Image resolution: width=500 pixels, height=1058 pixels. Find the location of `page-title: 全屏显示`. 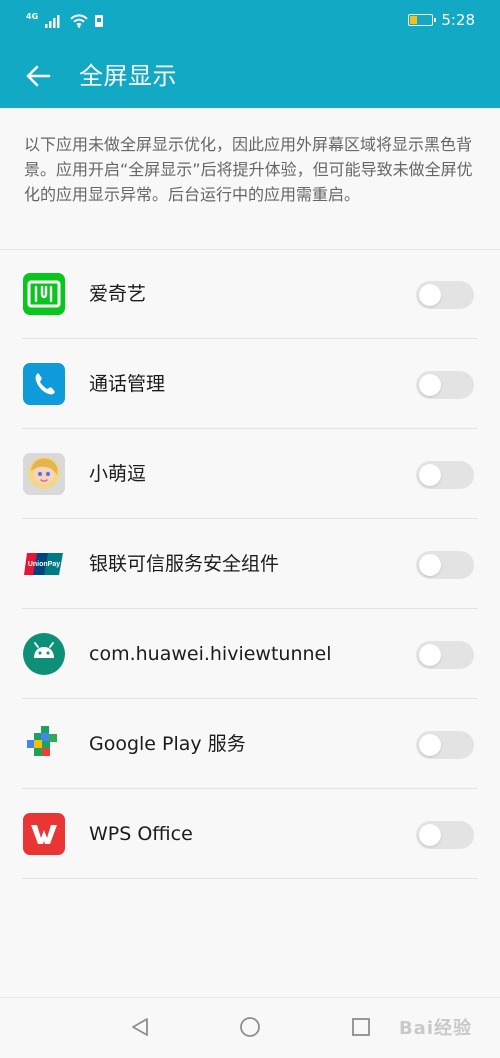

page-title: 全屏显示 is located at coordinates (128, 76).